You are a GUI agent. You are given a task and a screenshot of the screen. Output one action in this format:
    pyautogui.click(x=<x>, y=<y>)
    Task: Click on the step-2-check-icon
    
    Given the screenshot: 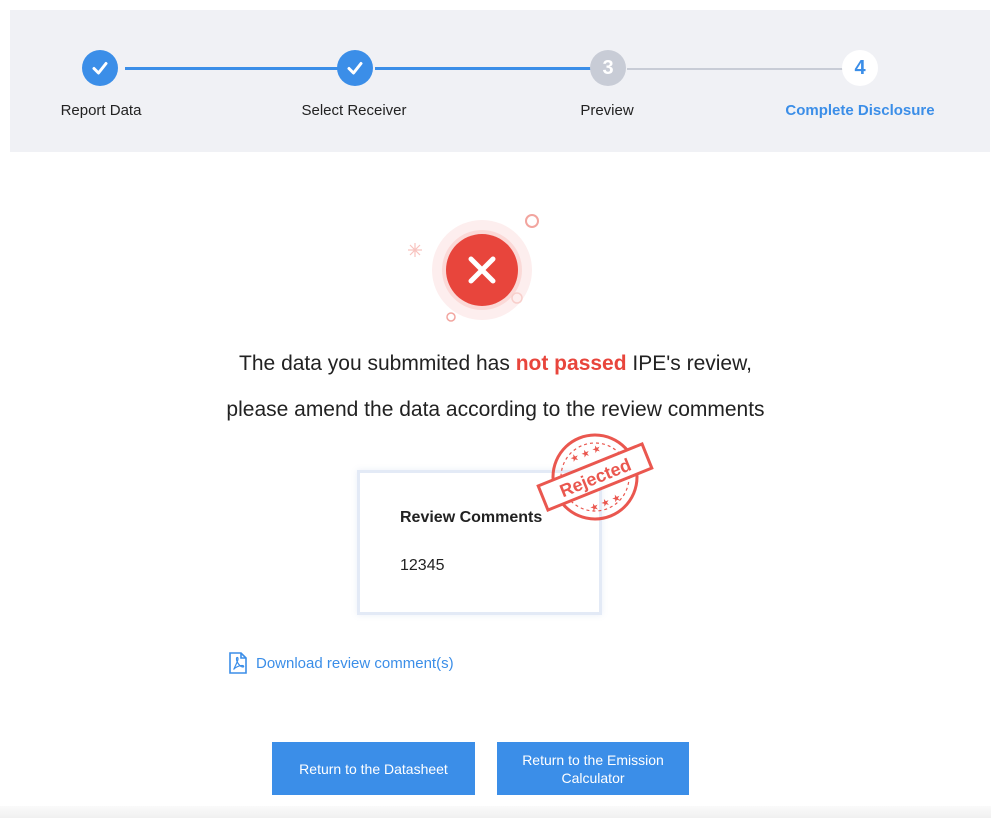 What is the action you would take?
    pyautogui.click(x=355, y=68)
    